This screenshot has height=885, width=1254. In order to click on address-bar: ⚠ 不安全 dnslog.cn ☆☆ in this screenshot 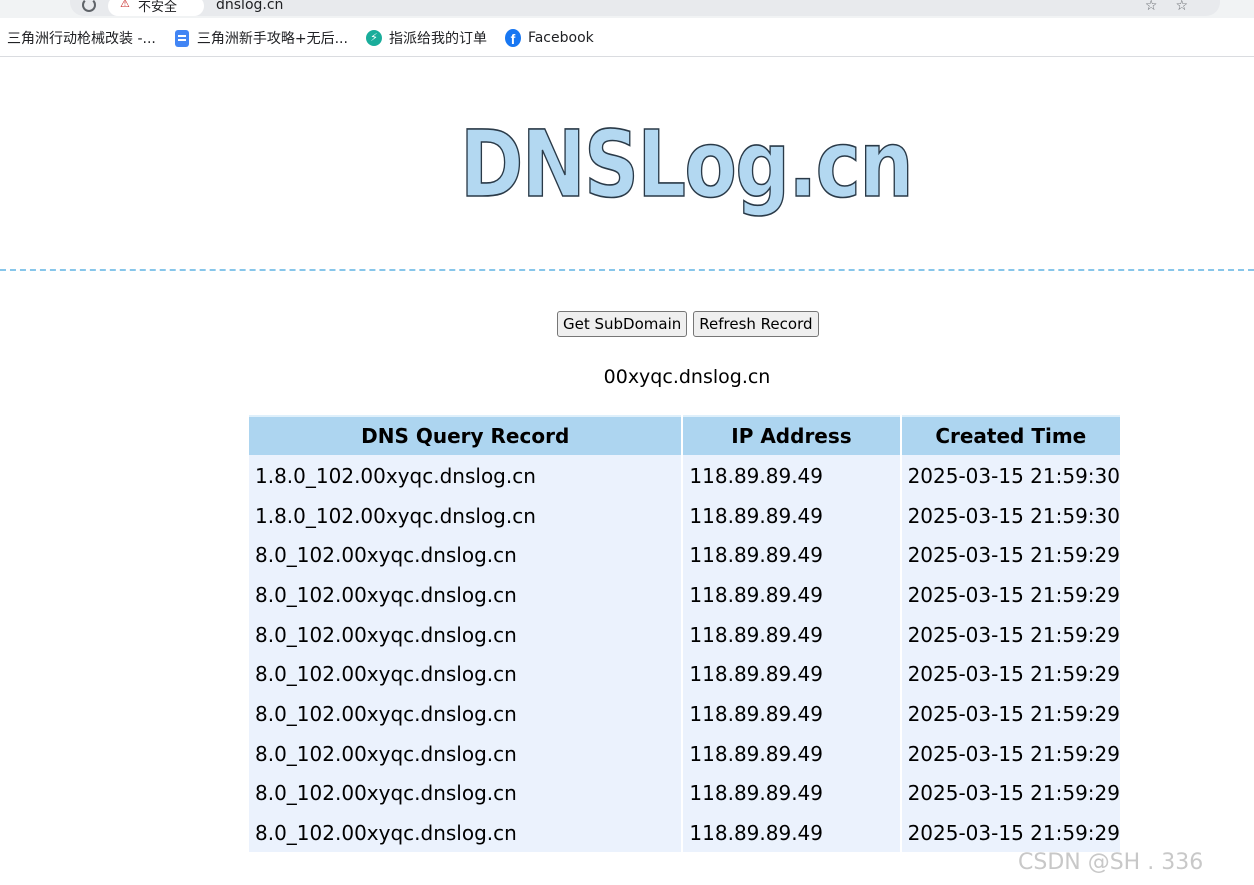, I will do `click(645, 8)`.